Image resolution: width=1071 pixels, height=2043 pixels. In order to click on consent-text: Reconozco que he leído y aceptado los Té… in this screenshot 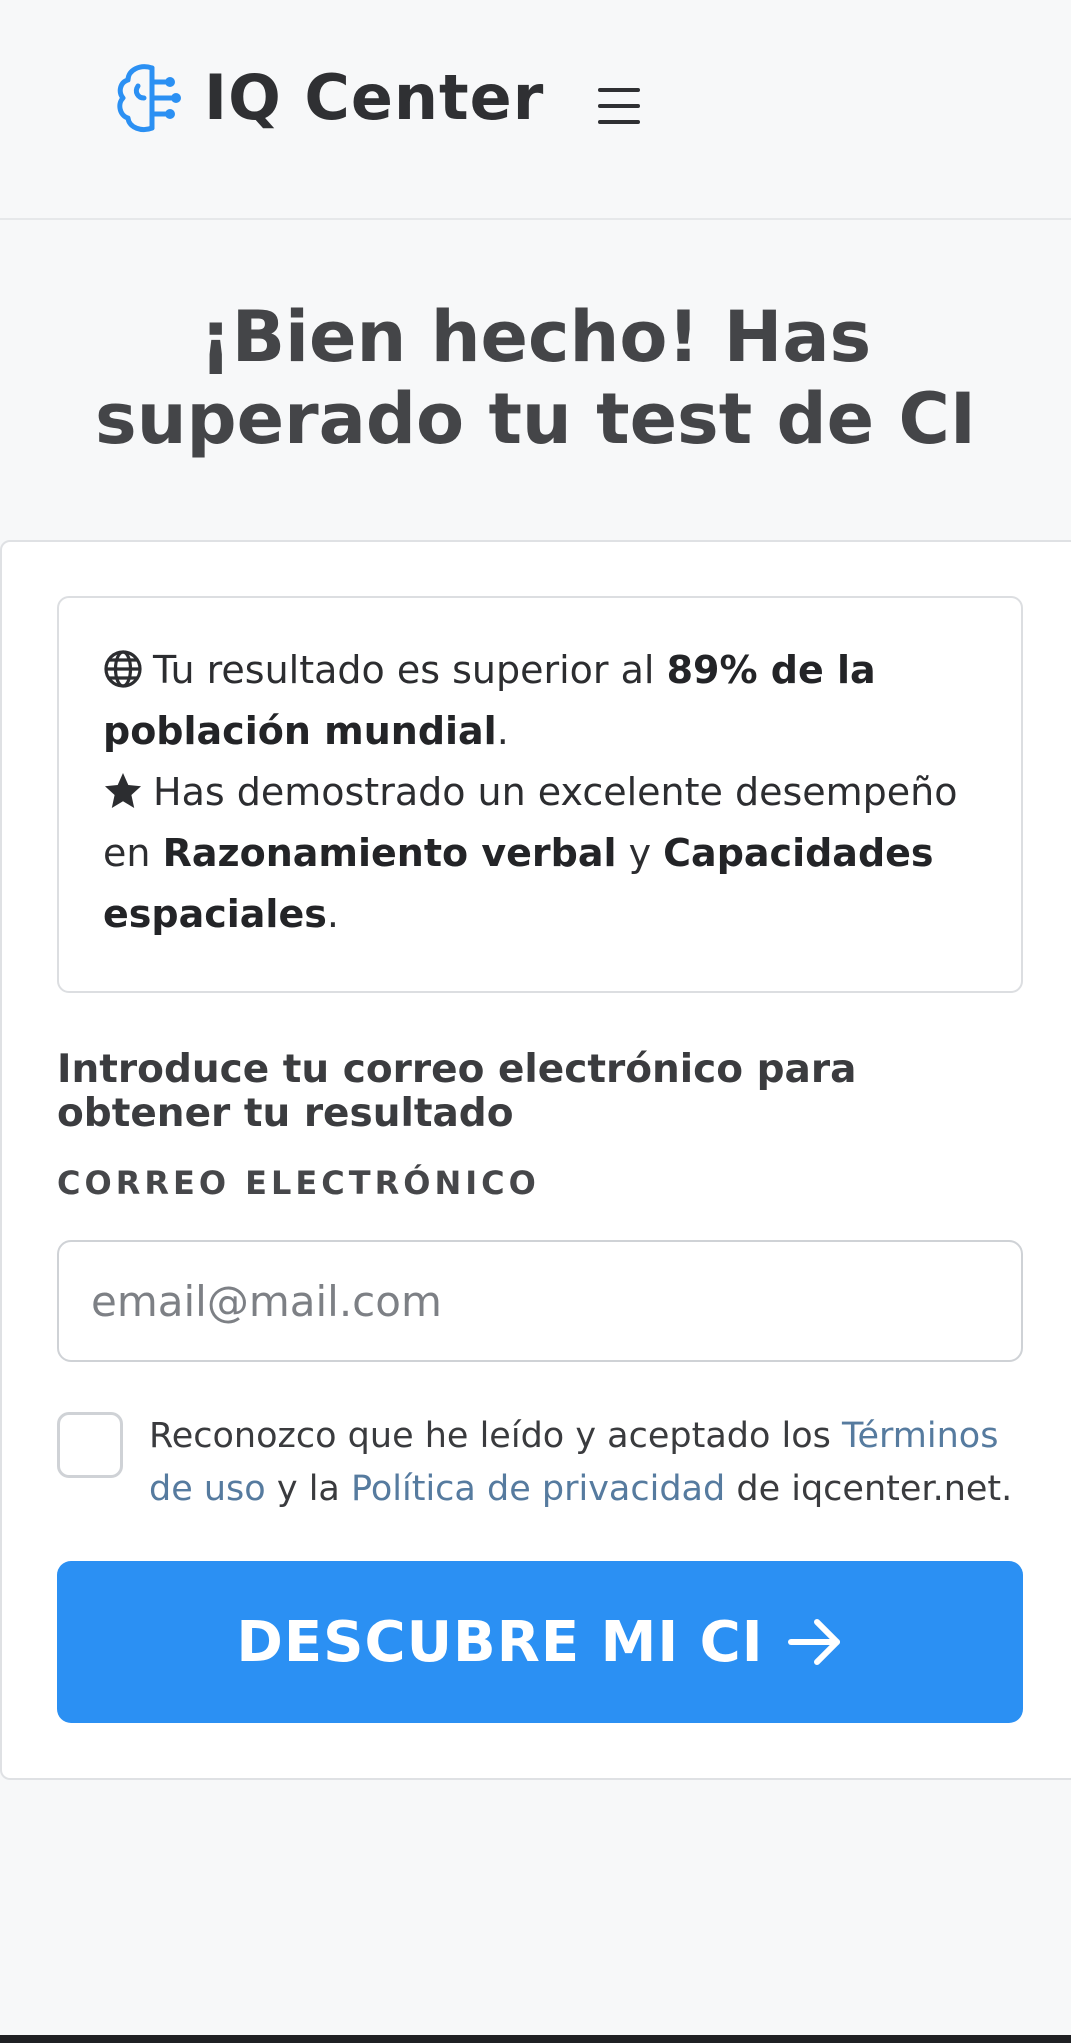, I will do `click(589, 1463)`.